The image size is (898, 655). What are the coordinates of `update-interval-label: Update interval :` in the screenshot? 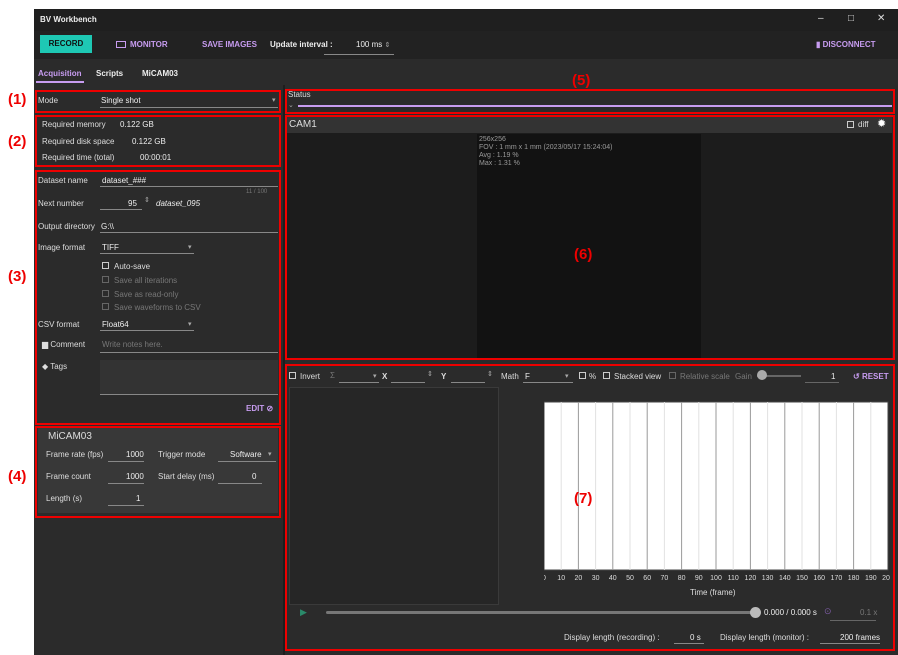 It's located at (301, 44).